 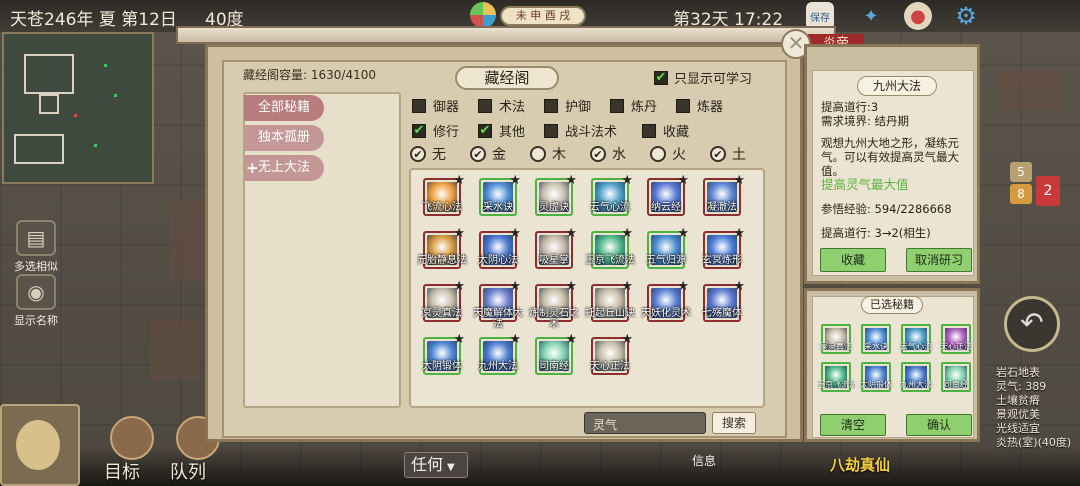 What do you see at coordinates (1021, 386) in the screenshot?
I see `tile-info-line: 灵气: 389` at bounding box center [1021, 386].